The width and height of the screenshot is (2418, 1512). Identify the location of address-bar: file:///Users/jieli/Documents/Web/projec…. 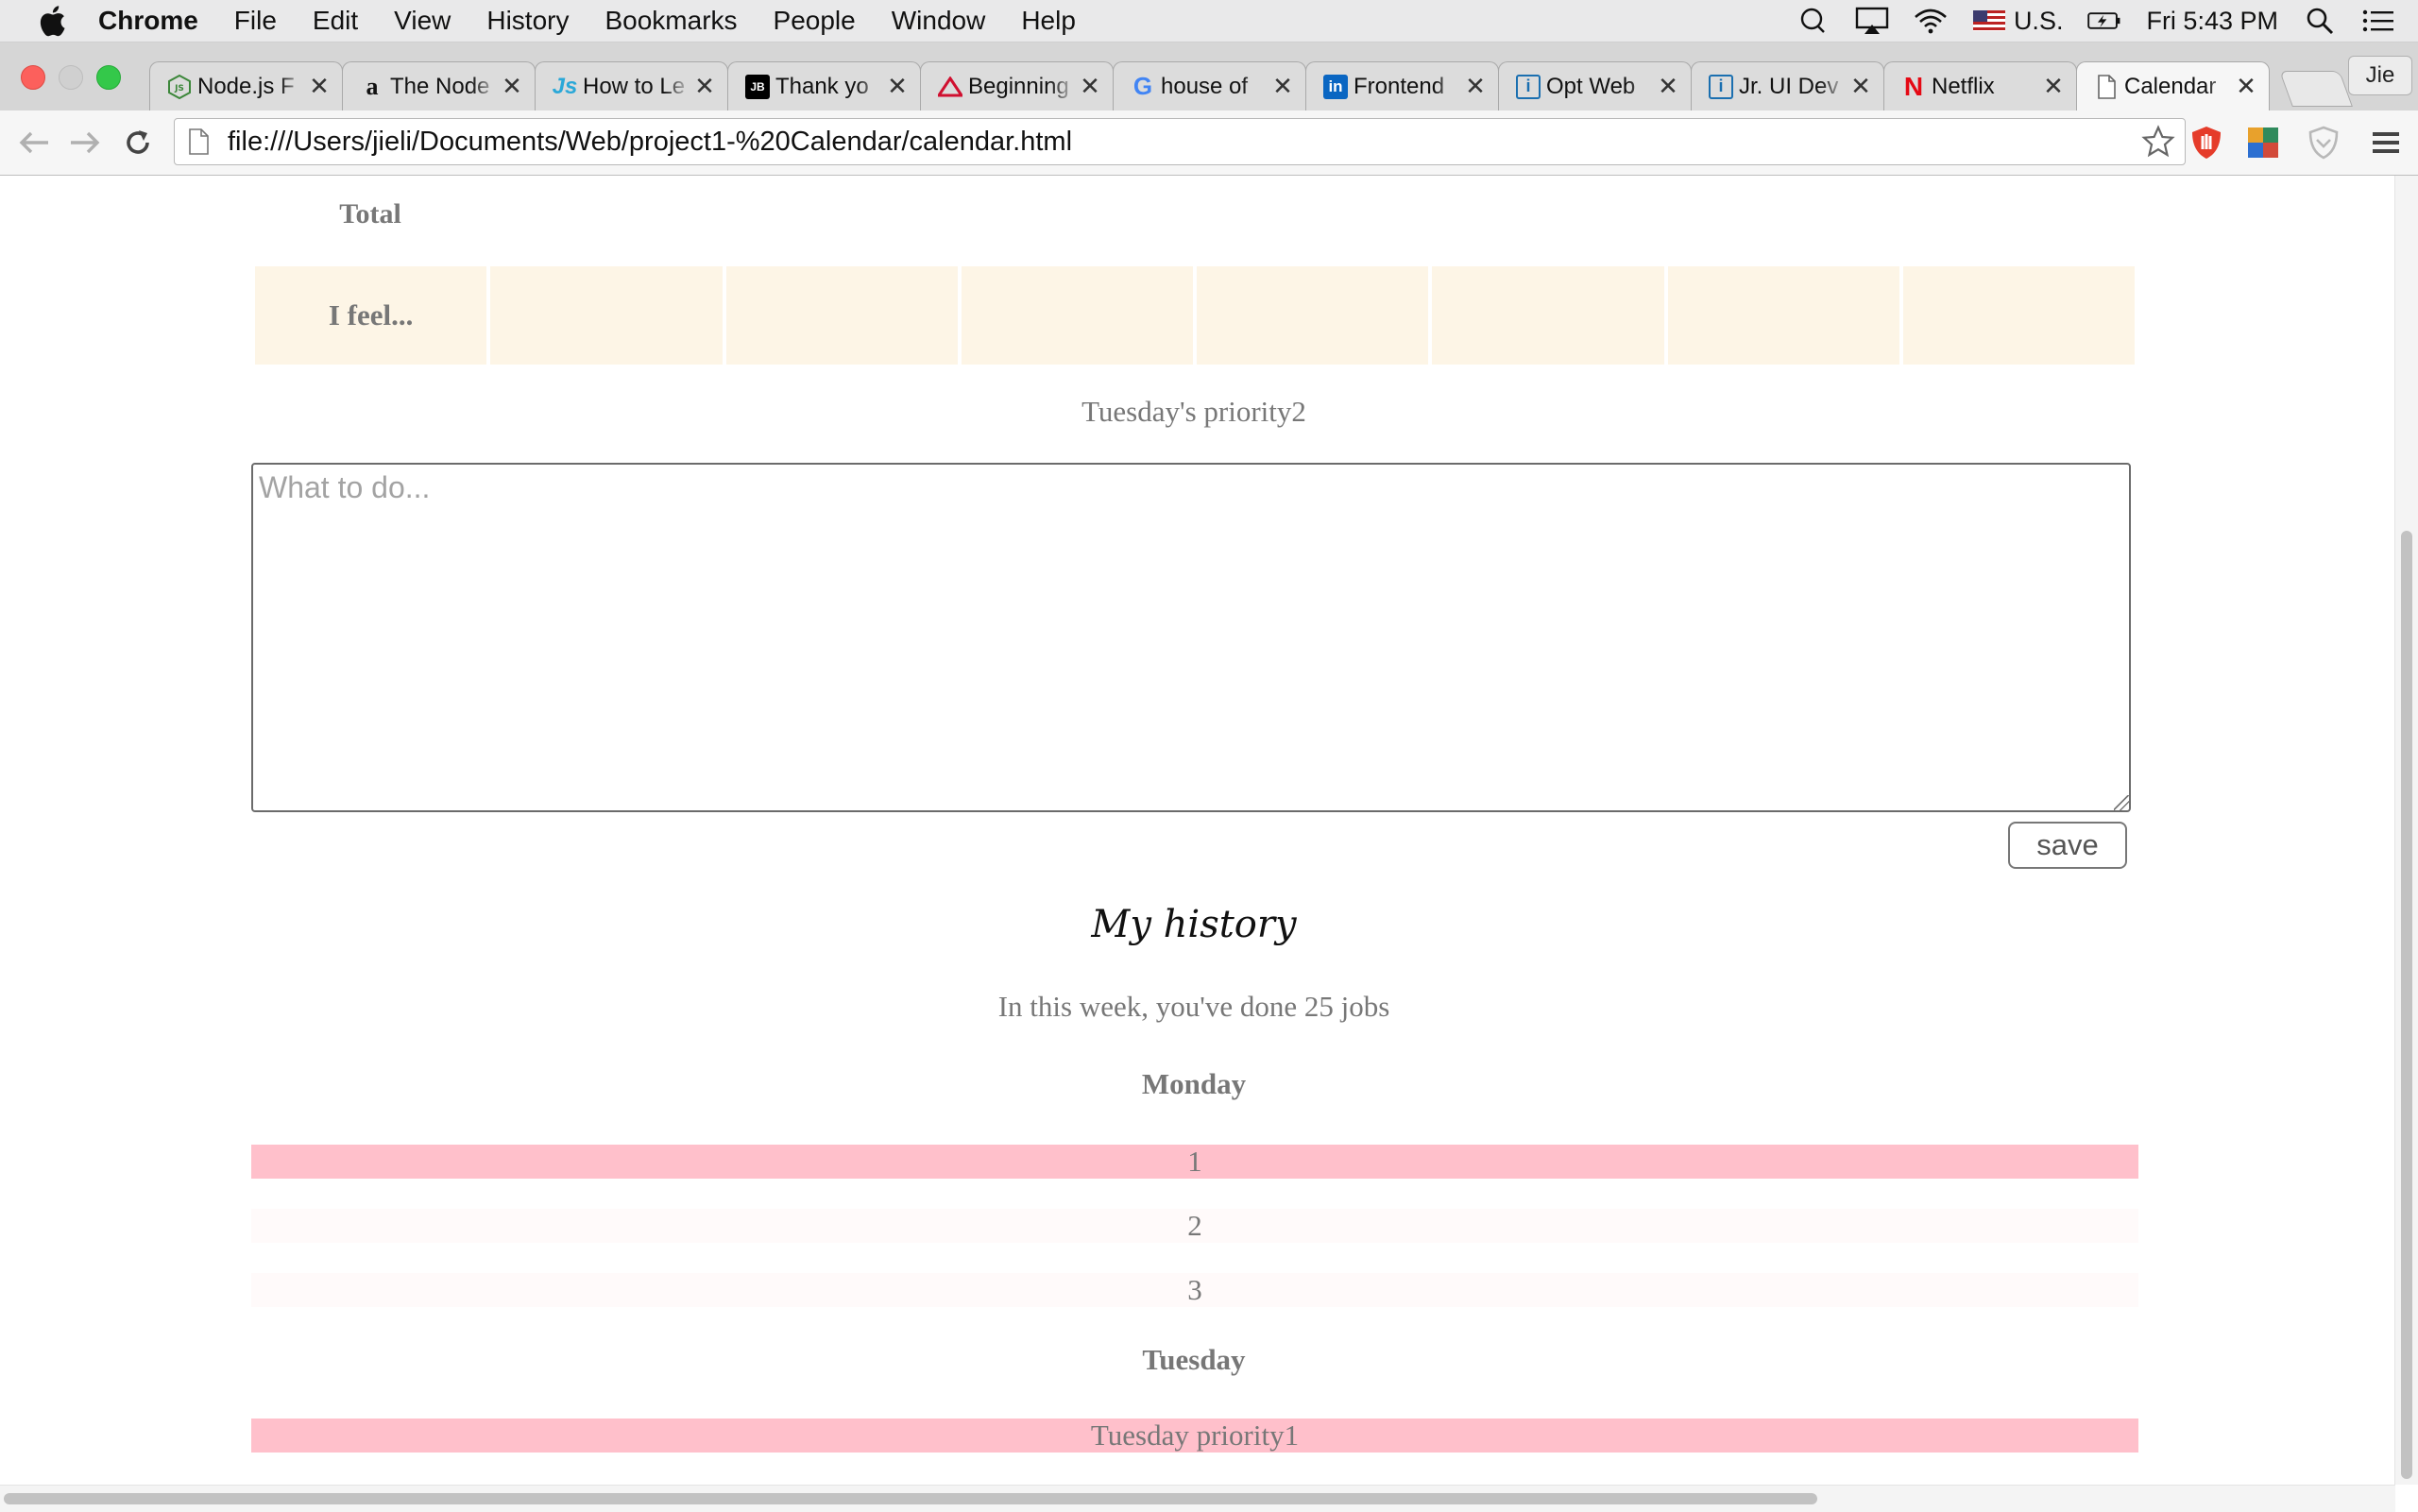
(1180, 141).